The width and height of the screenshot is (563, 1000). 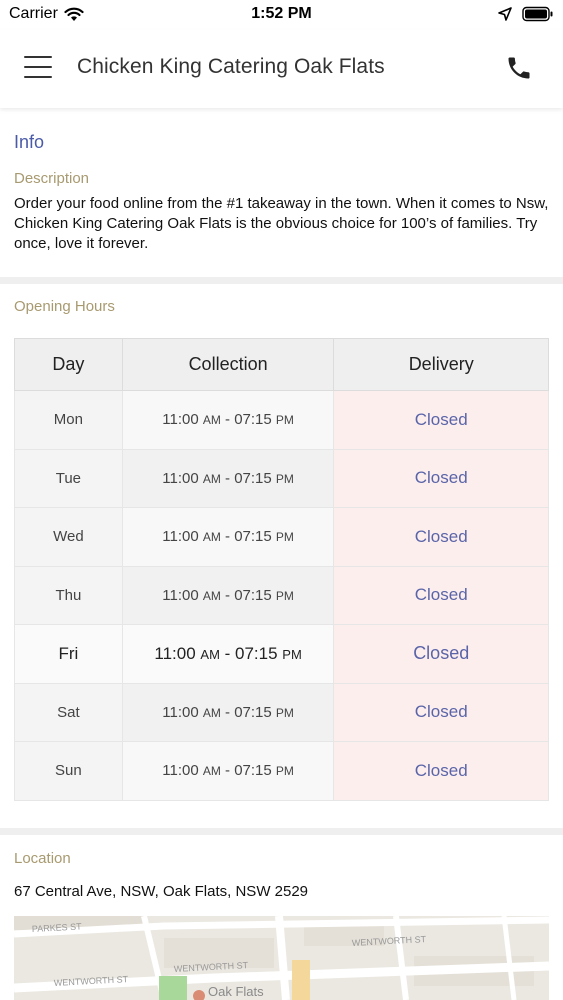 I want to click on table-row: Fri 11:00 AM - 07:15 PM Closed, so click(x=281, y=654).